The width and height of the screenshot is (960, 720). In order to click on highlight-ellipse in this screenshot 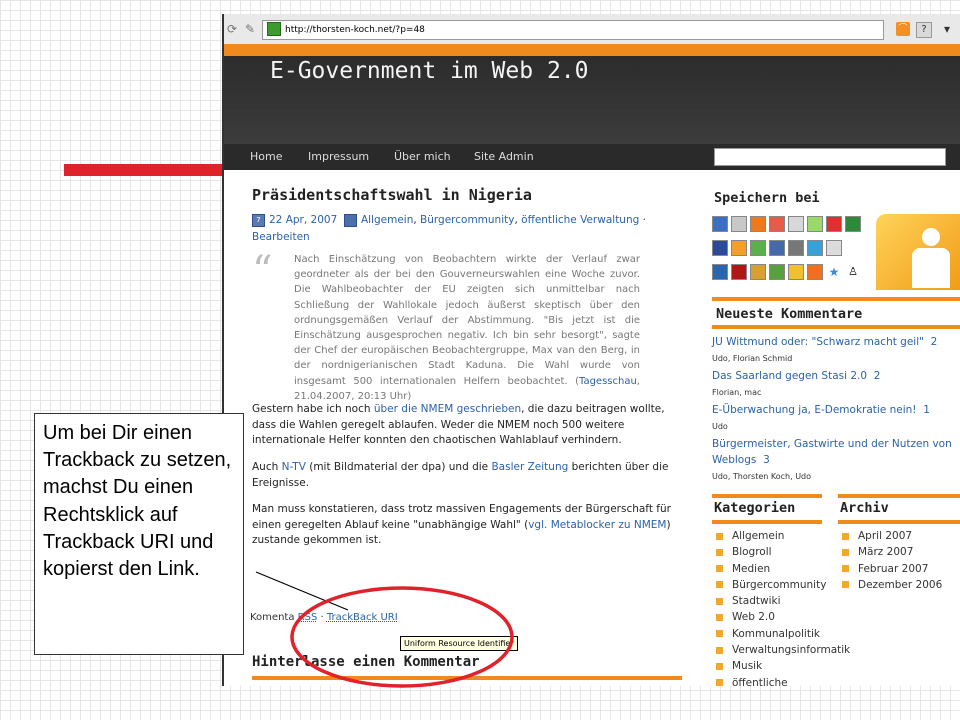, I will do `click(402, 637)`.